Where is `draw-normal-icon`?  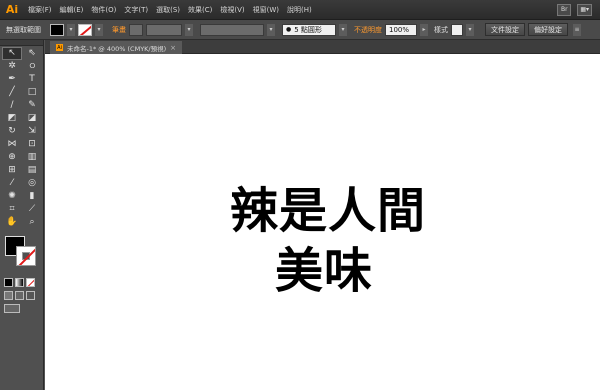
draw-normal-icon is located at coordinates (8, 295).